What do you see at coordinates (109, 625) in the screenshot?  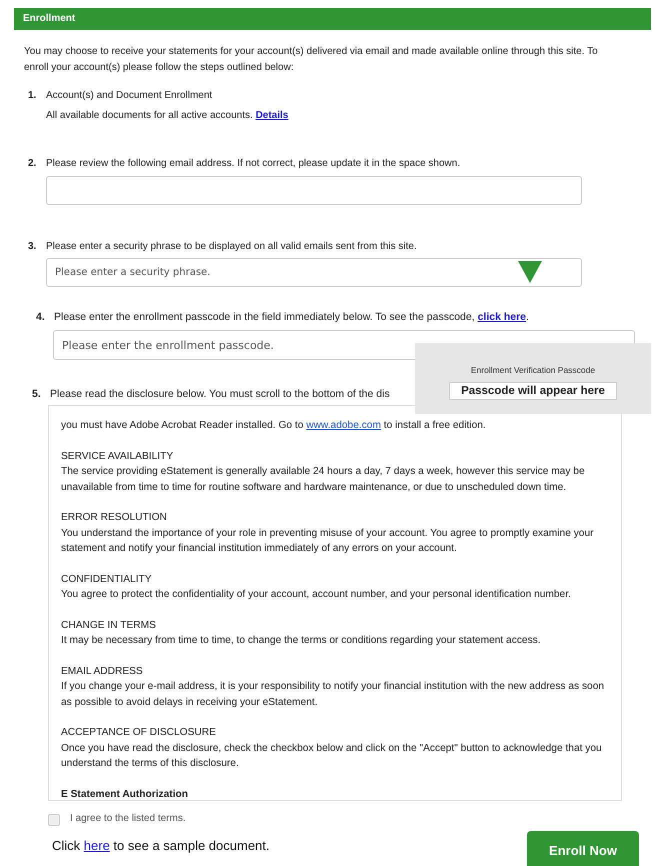 I see `section-heading: CHANGE IN TERMS` at bounding box center [109, 625].